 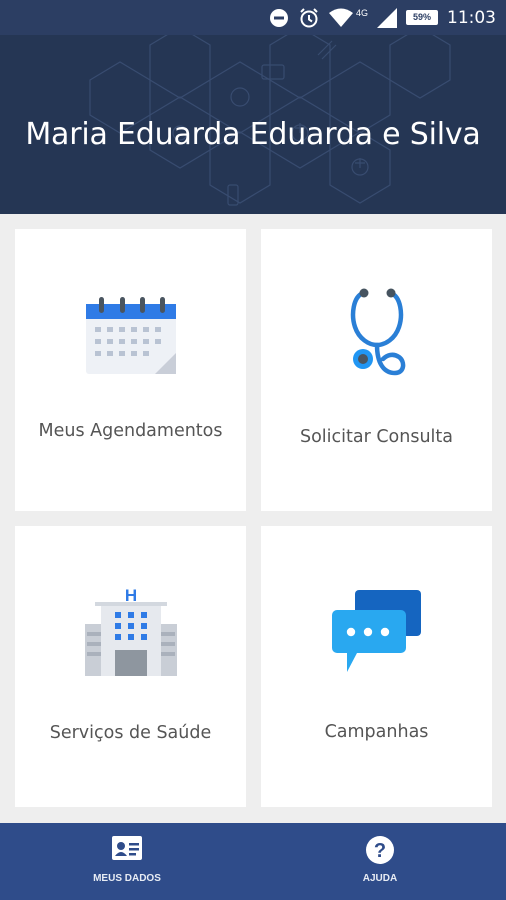 What do you see at coordinates (376, 631) in the screenshot?
I see `chat-bubbles-icon` at bounding box center [376, 631].